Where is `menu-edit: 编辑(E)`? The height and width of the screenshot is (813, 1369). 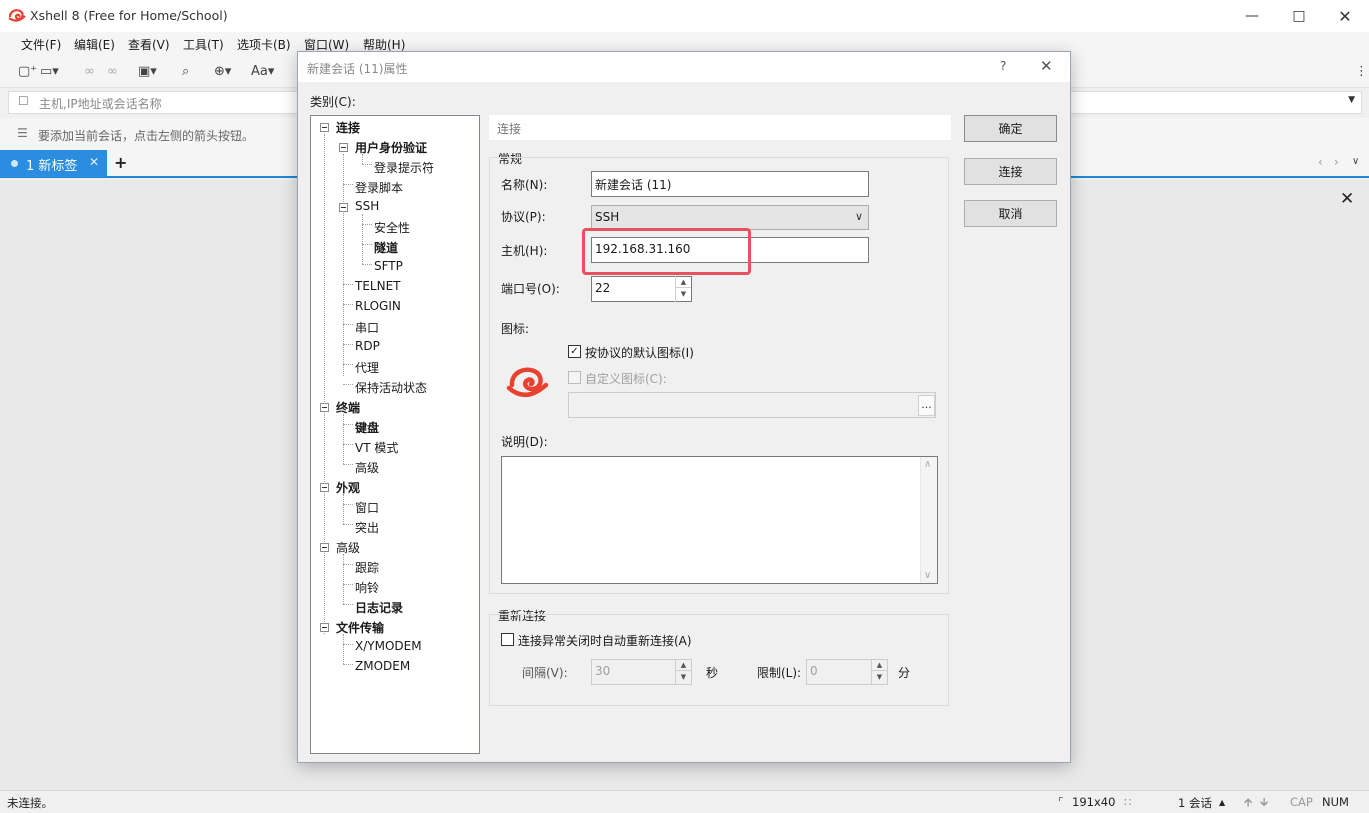
menu-edit: 编辑(E) is located at coordinates (94, 44).